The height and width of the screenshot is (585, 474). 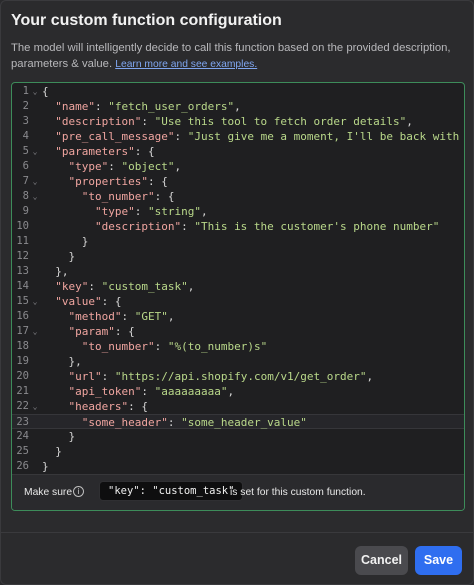 What do you see at coordinates (25, 121) in the screenshot?
I see `line-number: 3` at bounding box center [25, 121].